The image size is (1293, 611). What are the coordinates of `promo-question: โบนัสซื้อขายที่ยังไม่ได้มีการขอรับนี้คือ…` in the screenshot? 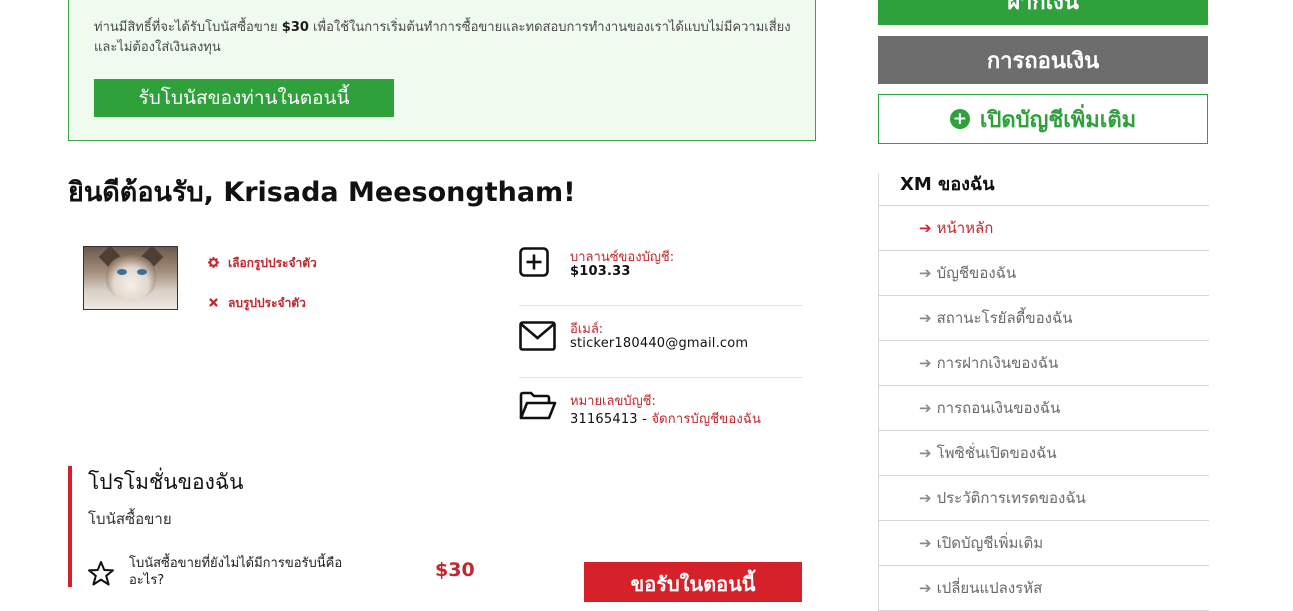 It's located at (236, 572).